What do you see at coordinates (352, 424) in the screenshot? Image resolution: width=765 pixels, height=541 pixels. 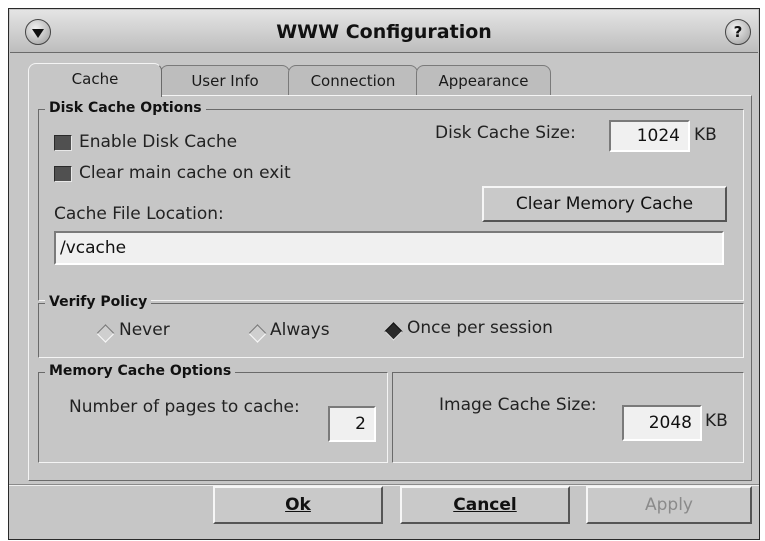 I see `pages-to-cache-input: 2` at bounding box center [352, 424].